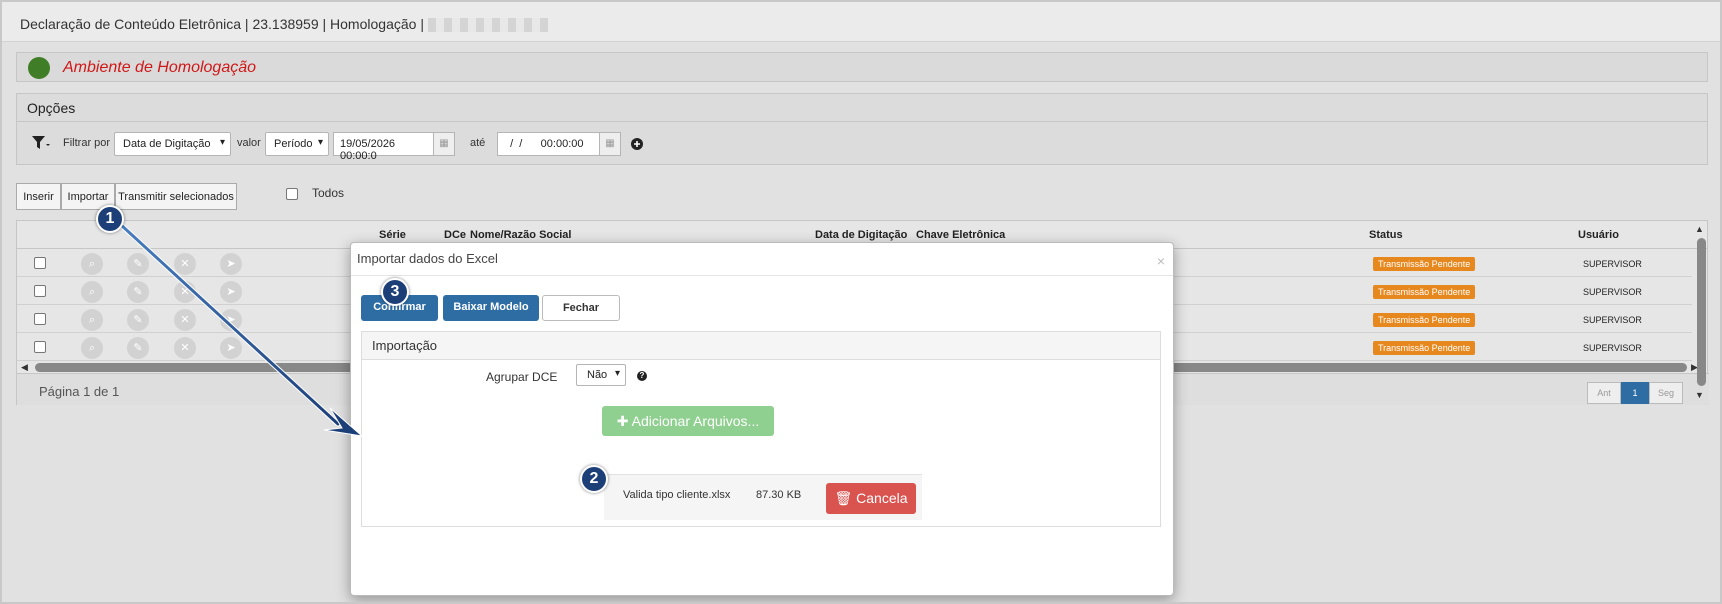 This screenshot has height=604, width=1722. I want to click on callout-3: 3, so click(395, 292).